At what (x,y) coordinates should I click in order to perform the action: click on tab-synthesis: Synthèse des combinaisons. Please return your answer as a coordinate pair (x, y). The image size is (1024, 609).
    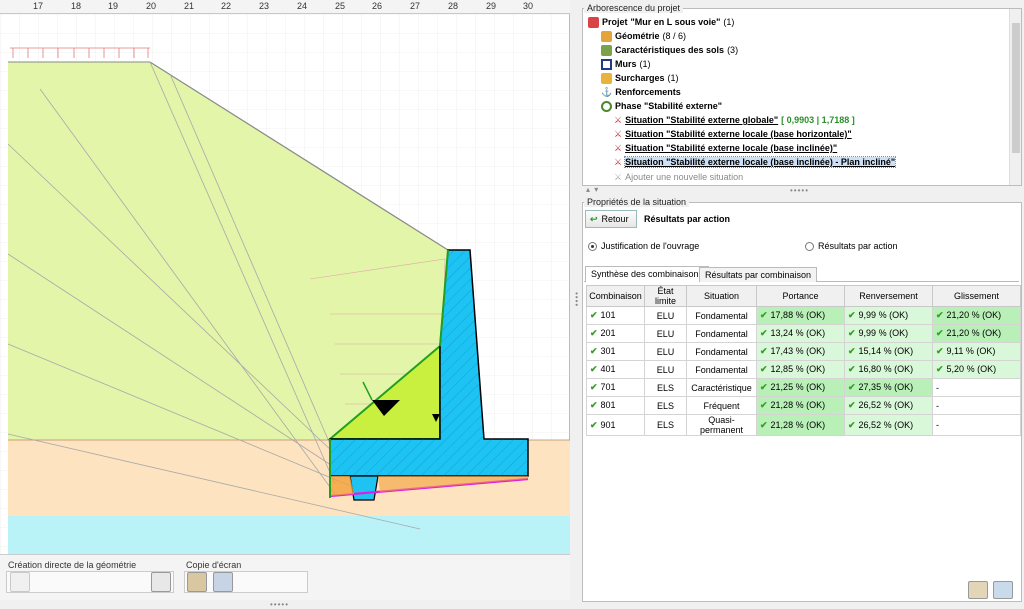
    Looking at the image, I should click on (647, 274).